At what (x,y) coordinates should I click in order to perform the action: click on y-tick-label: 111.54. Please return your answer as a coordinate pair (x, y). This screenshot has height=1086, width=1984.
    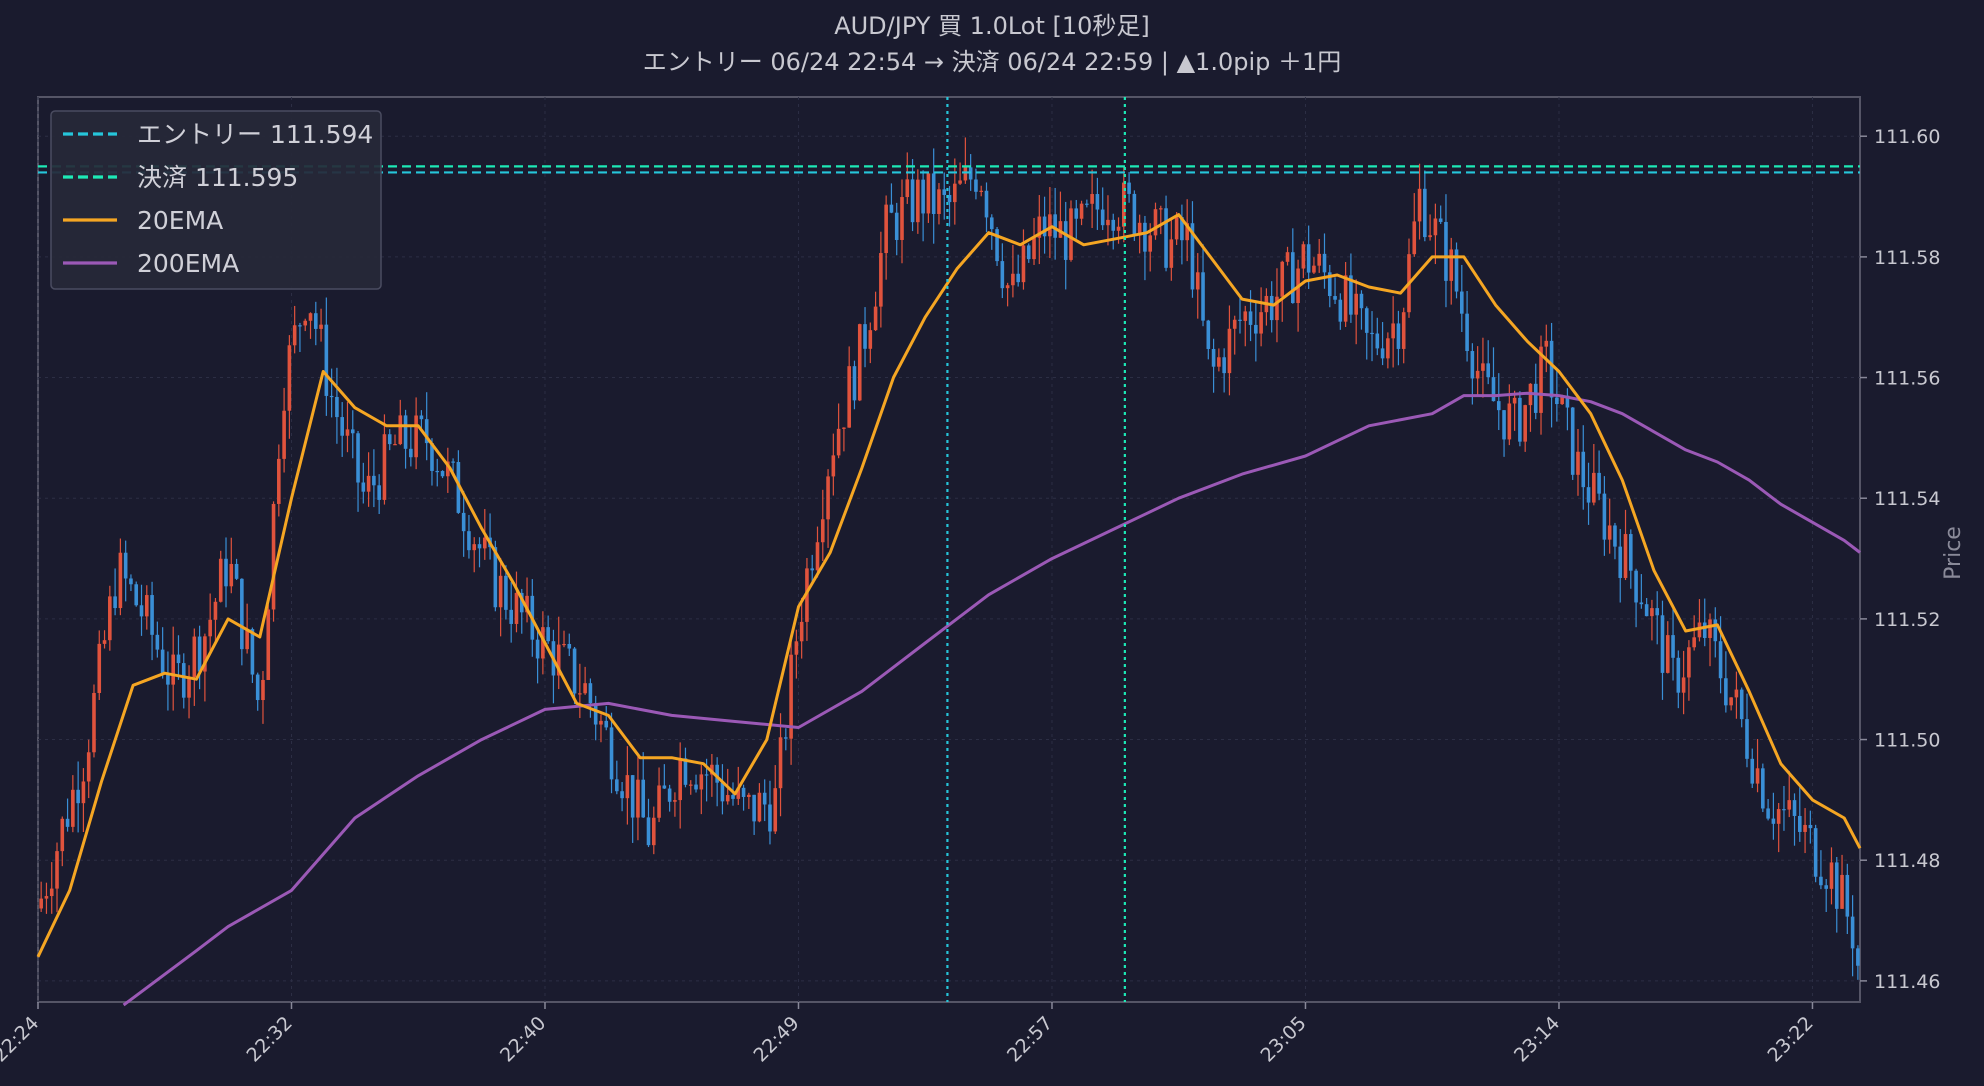
    Looking at the image, I should click on (1907, 499).